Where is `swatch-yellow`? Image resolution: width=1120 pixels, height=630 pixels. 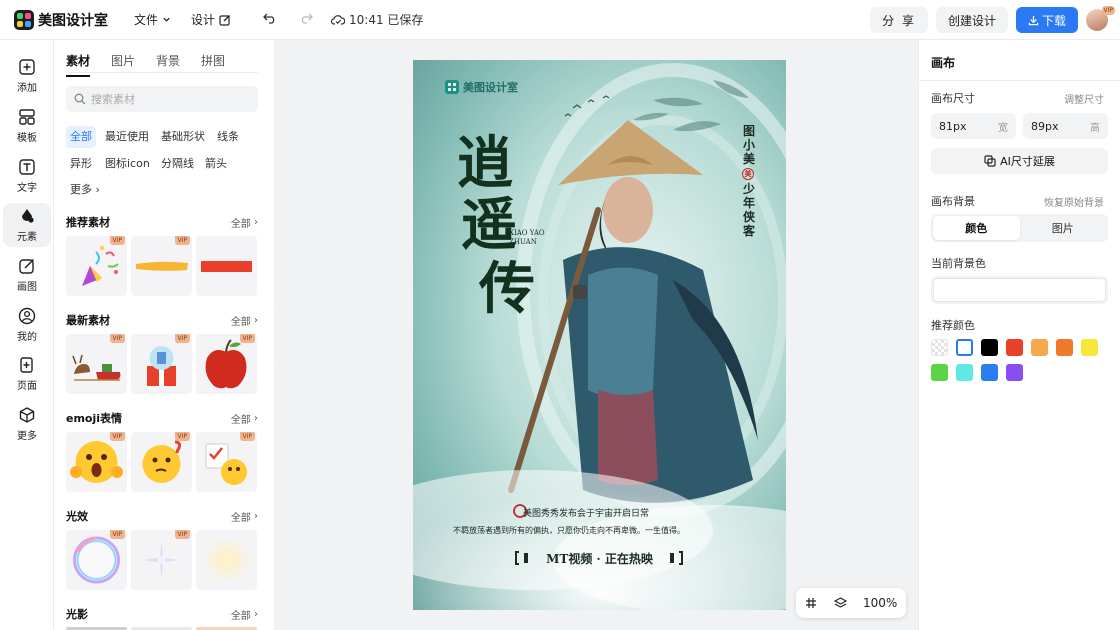 swatch-yellow is located at coordinates (1089, 347).